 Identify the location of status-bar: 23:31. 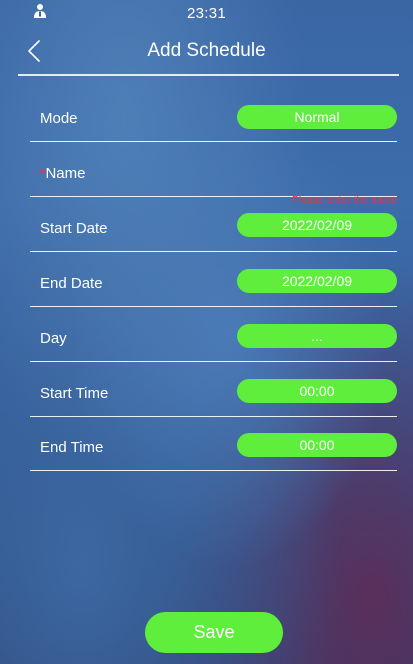
(206, 12).